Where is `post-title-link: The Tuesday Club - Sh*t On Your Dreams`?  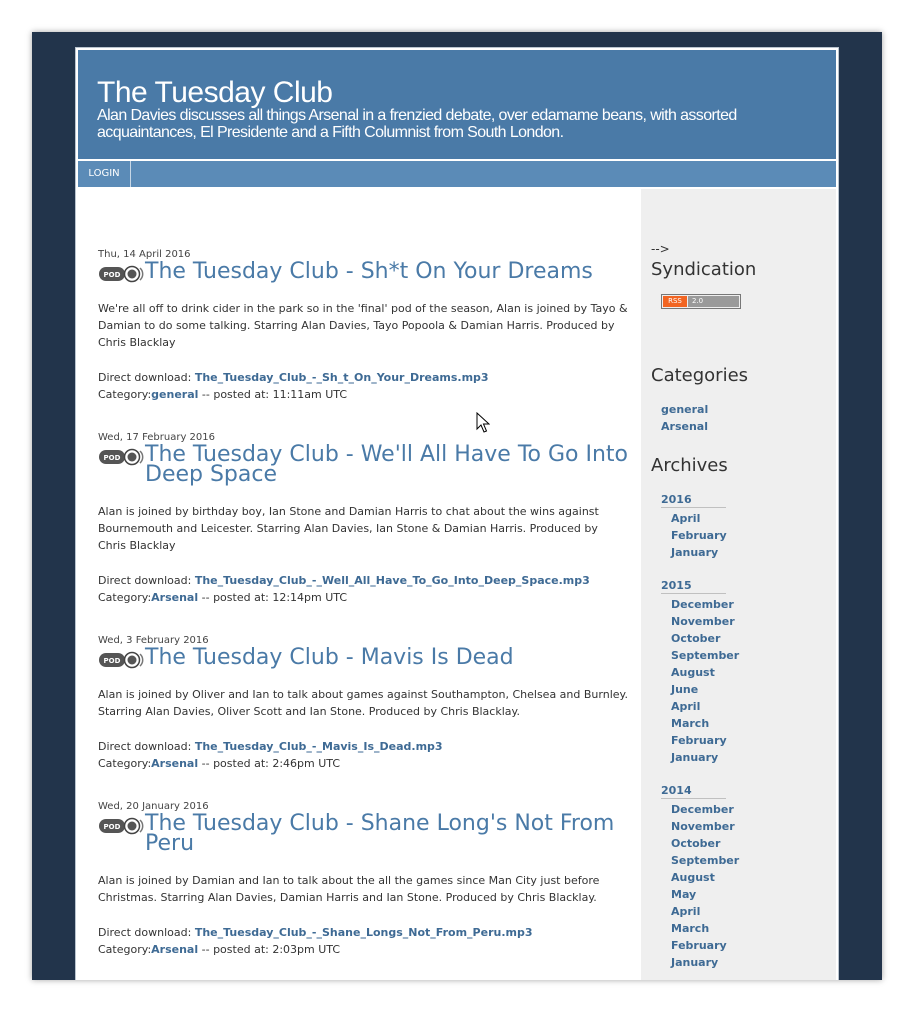 post-title-link: The Tuesday Club - Sh*t On Your Dreams is located at coordinates (369, 271).